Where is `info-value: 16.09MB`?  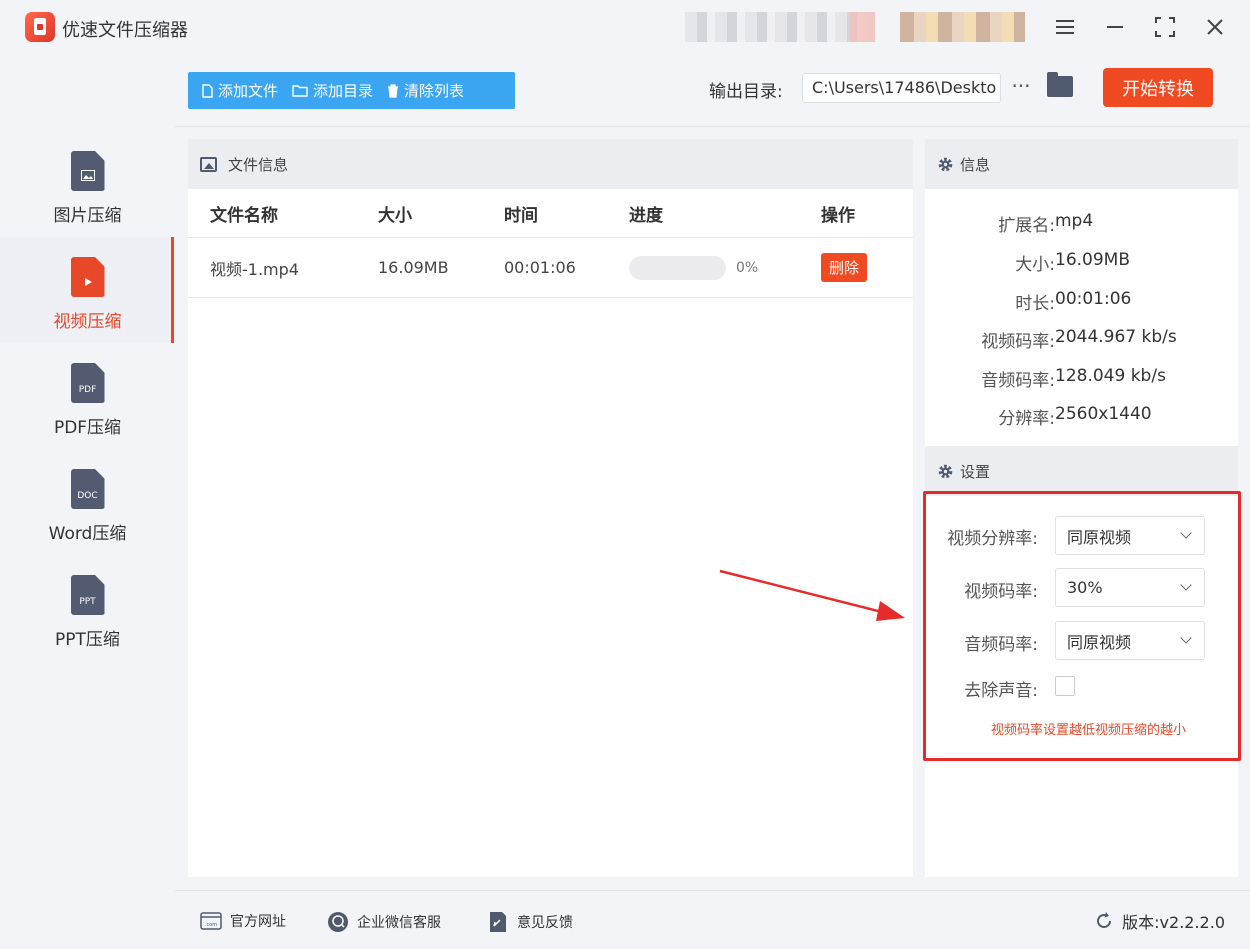
info-value: 16.09MB is located at coordinates (1092, 260).